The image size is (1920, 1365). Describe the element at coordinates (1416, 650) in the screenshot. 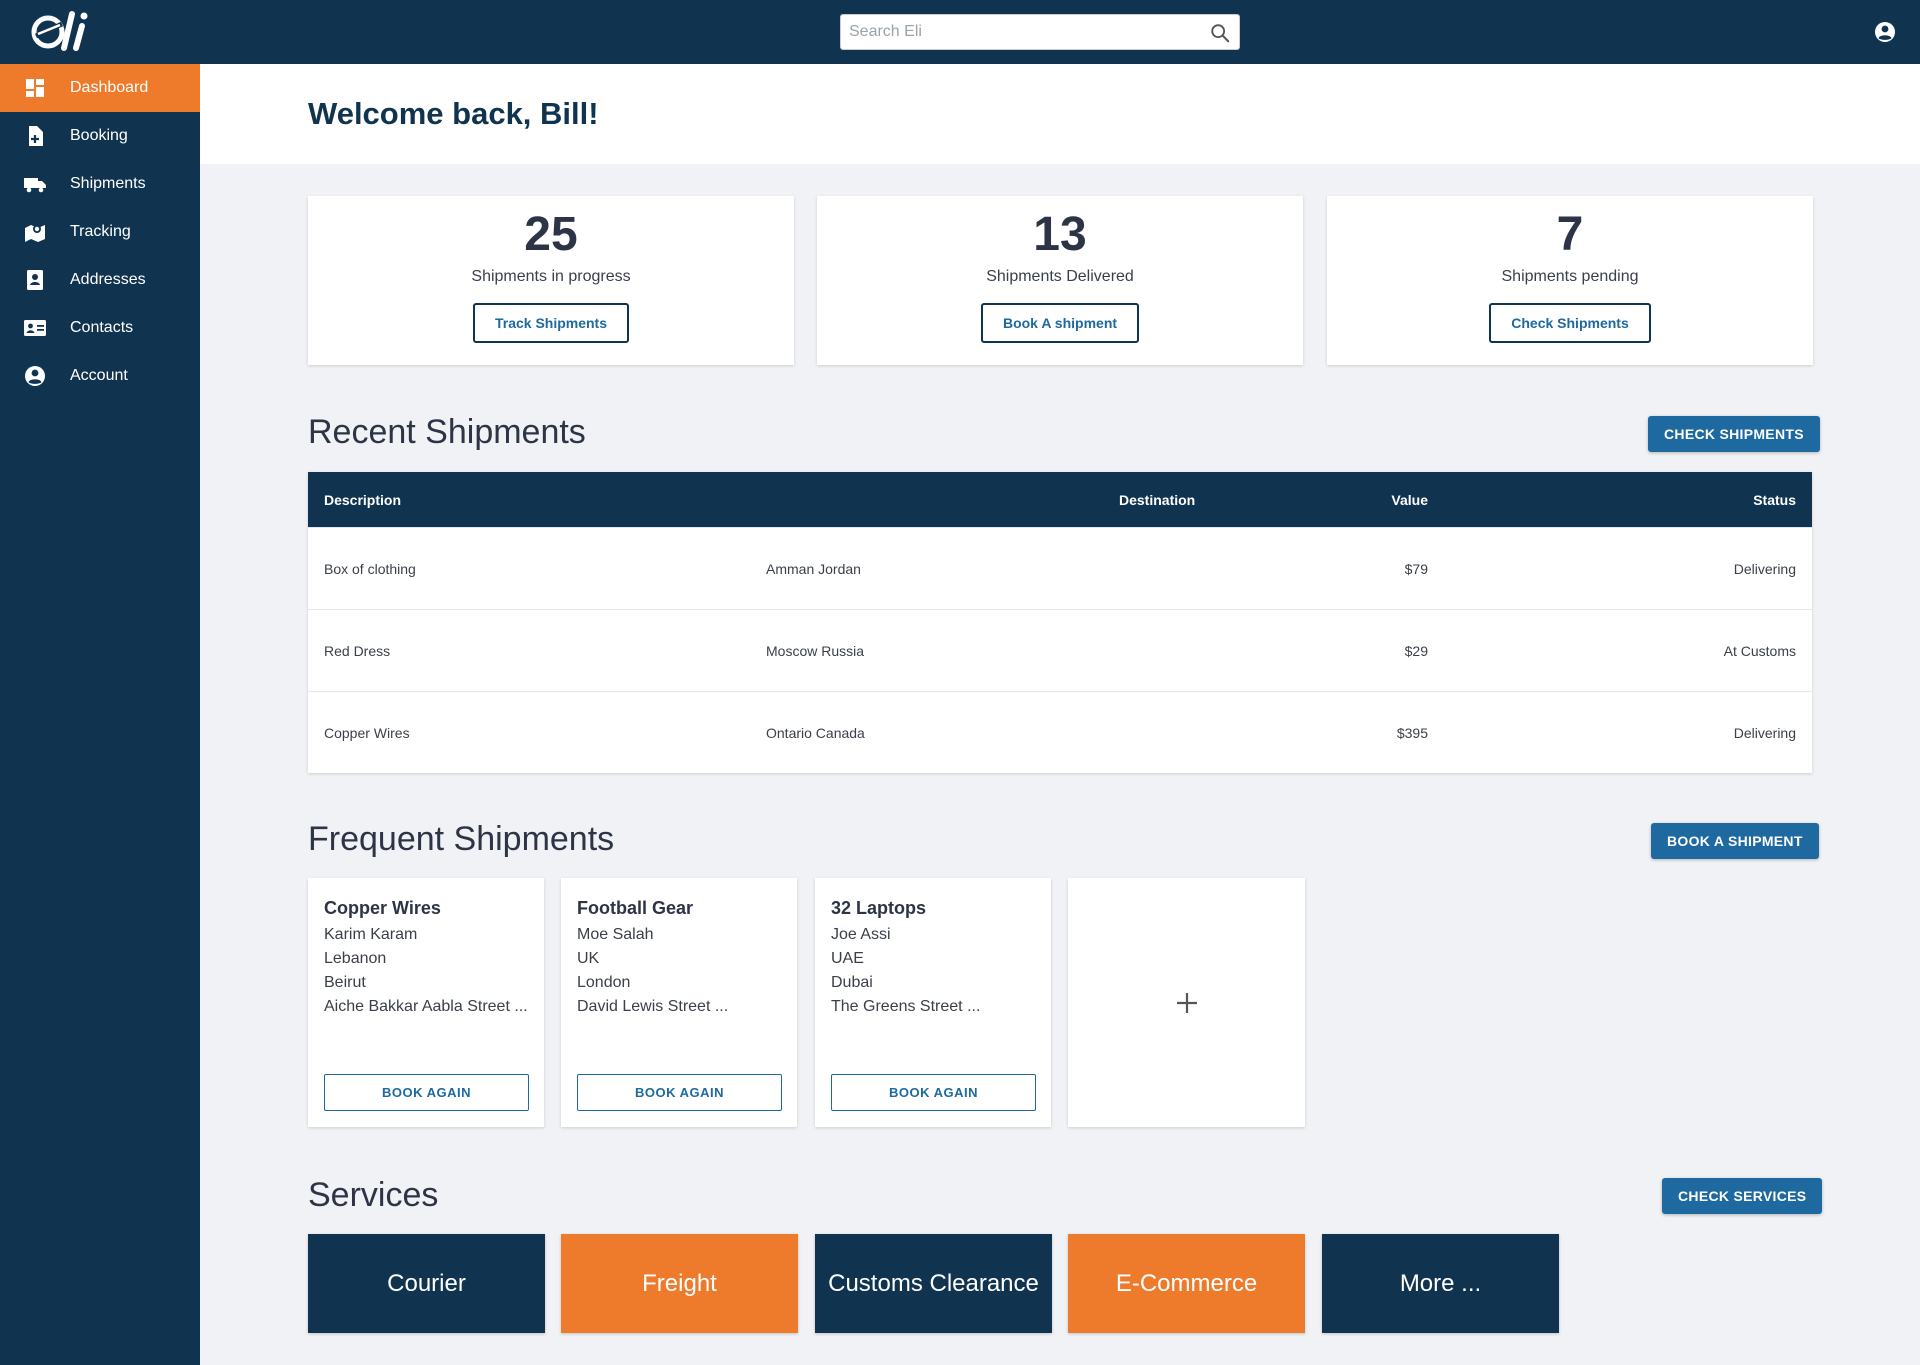

I see `cell-value: $29` at that location.